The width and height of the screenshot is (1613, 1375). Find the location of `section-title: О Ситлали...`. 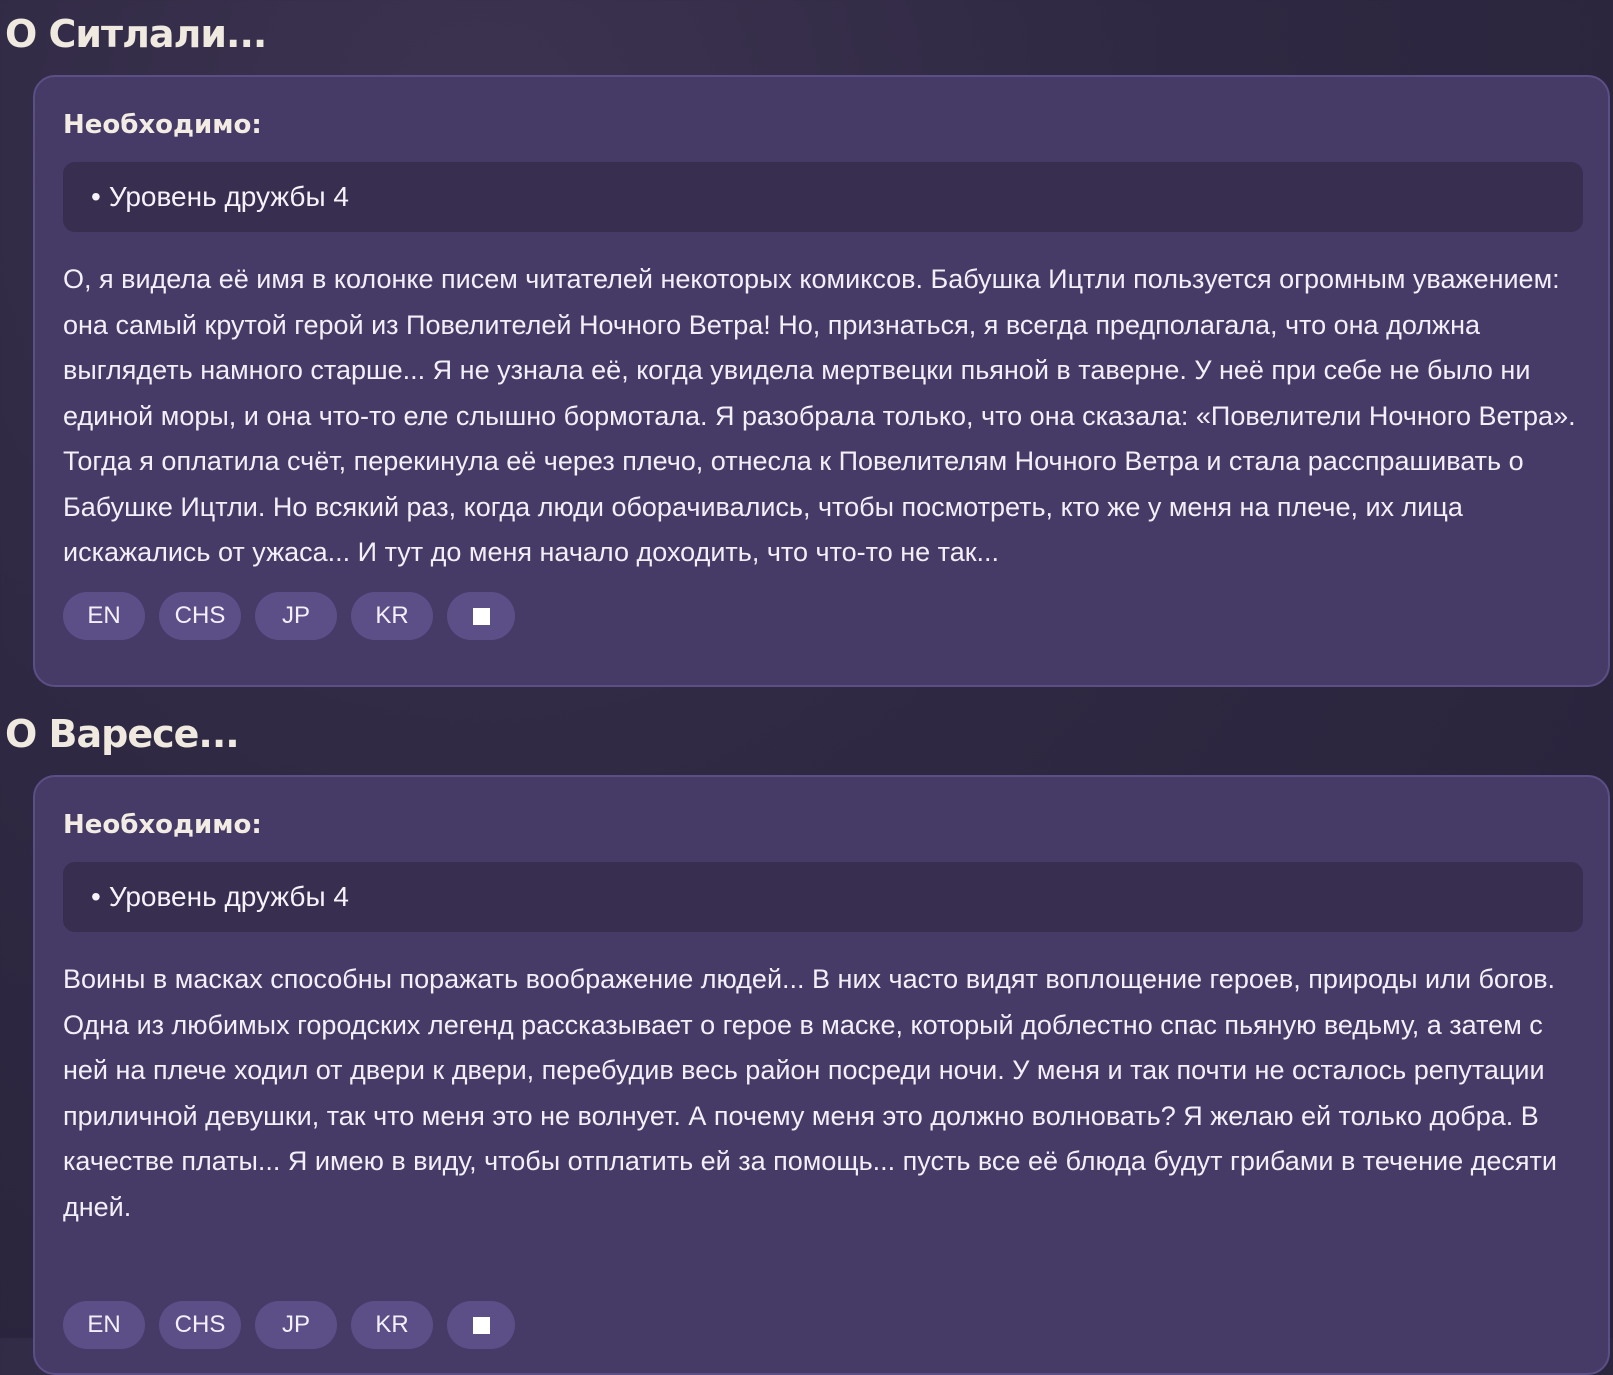

section-title: О Ситлали... is located at coordinates (136, 34).